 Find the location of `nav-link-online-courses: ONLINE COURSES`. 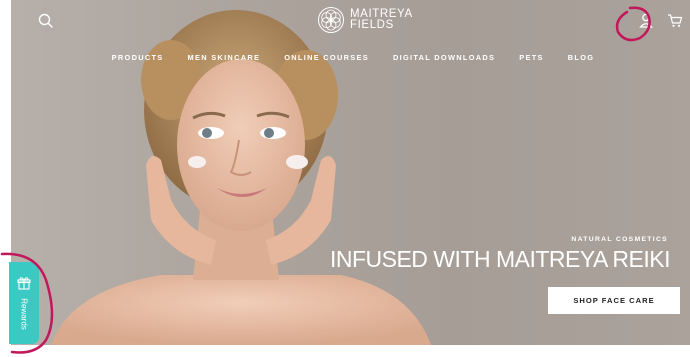

nav-link-online-courses: ONLINE COURSES is located at coordinates (326, 57).